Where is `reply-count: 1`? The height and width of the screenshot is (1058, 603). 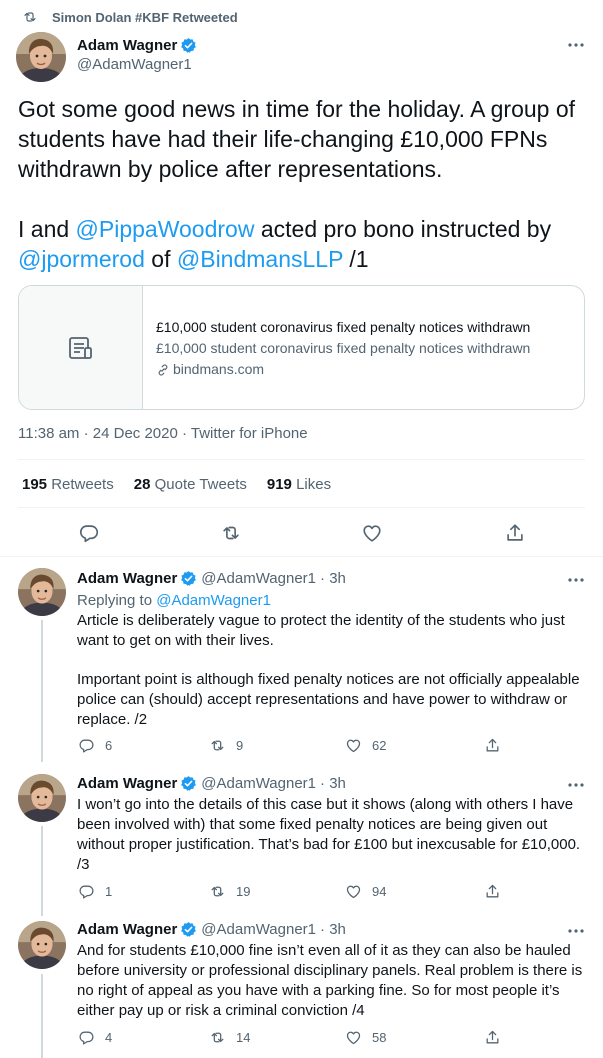 reply-count: 1 is located at coordinates (109, 891).